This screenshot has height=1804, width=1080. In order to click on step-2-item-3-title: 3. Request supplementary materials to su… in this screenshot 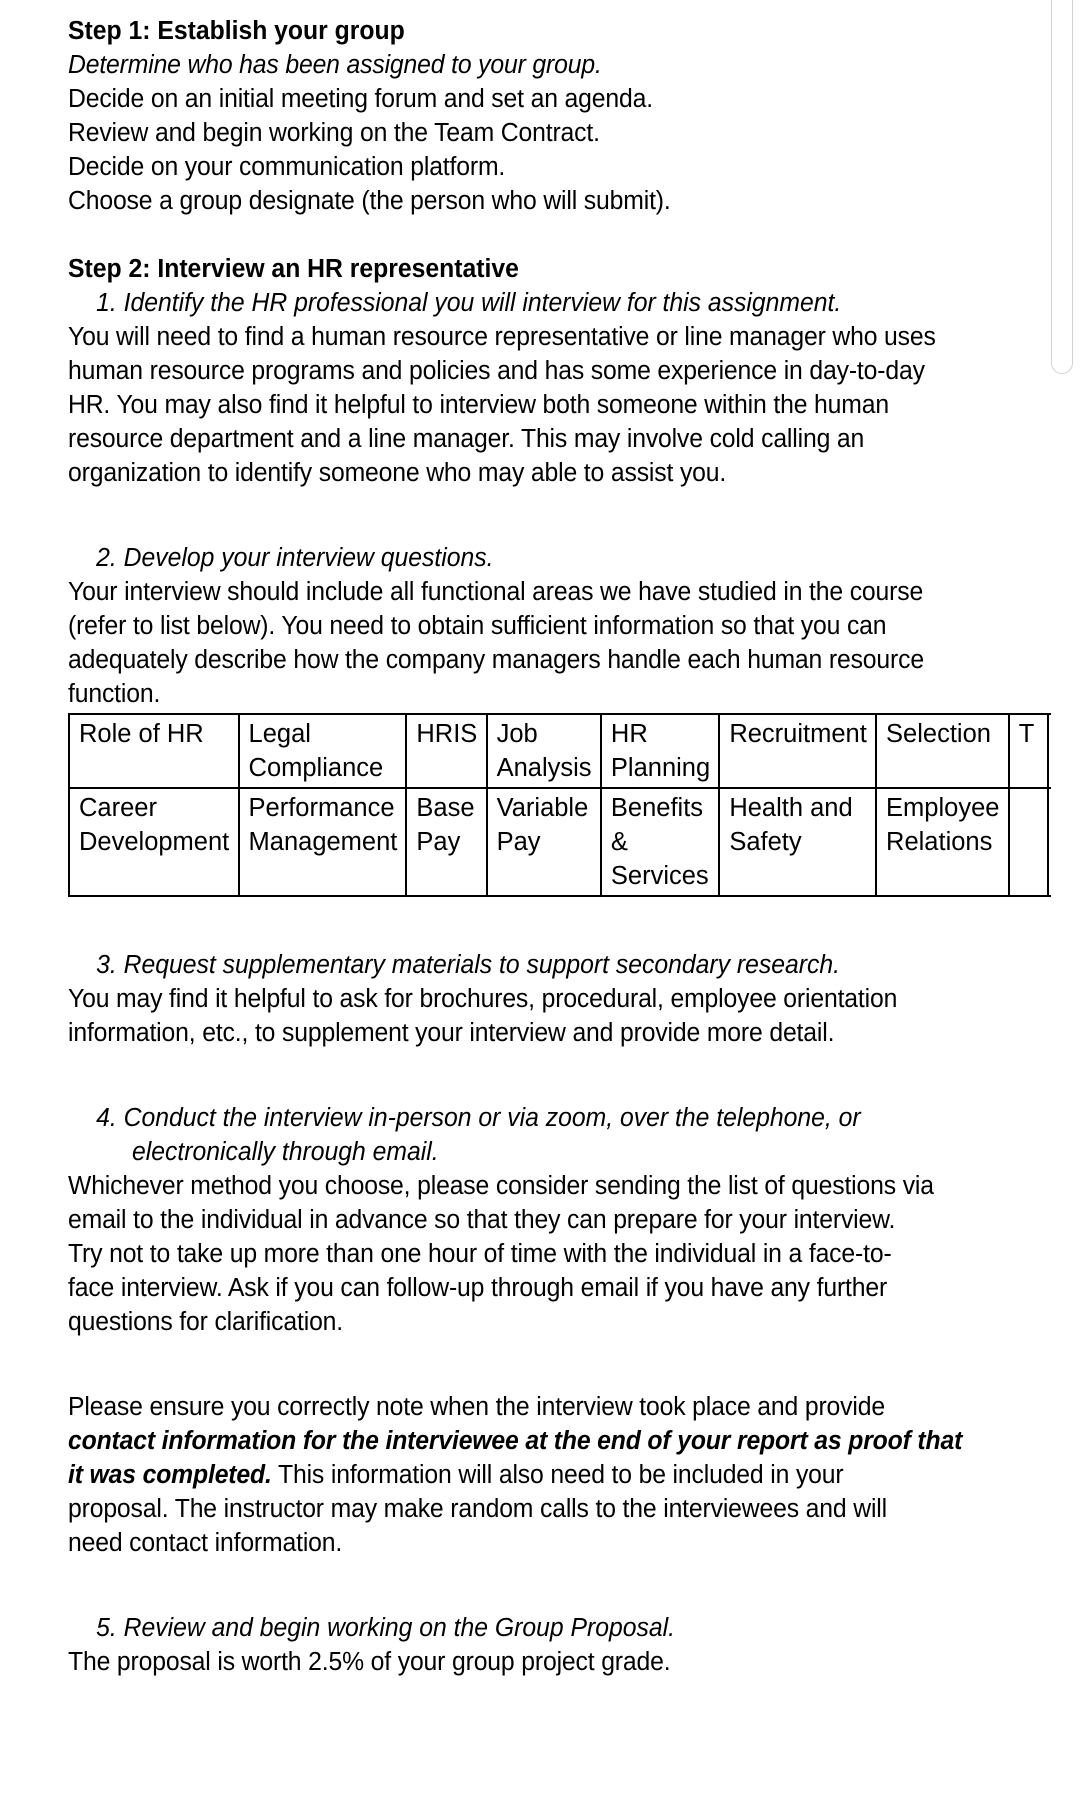, I will do `click(555, 965)`.